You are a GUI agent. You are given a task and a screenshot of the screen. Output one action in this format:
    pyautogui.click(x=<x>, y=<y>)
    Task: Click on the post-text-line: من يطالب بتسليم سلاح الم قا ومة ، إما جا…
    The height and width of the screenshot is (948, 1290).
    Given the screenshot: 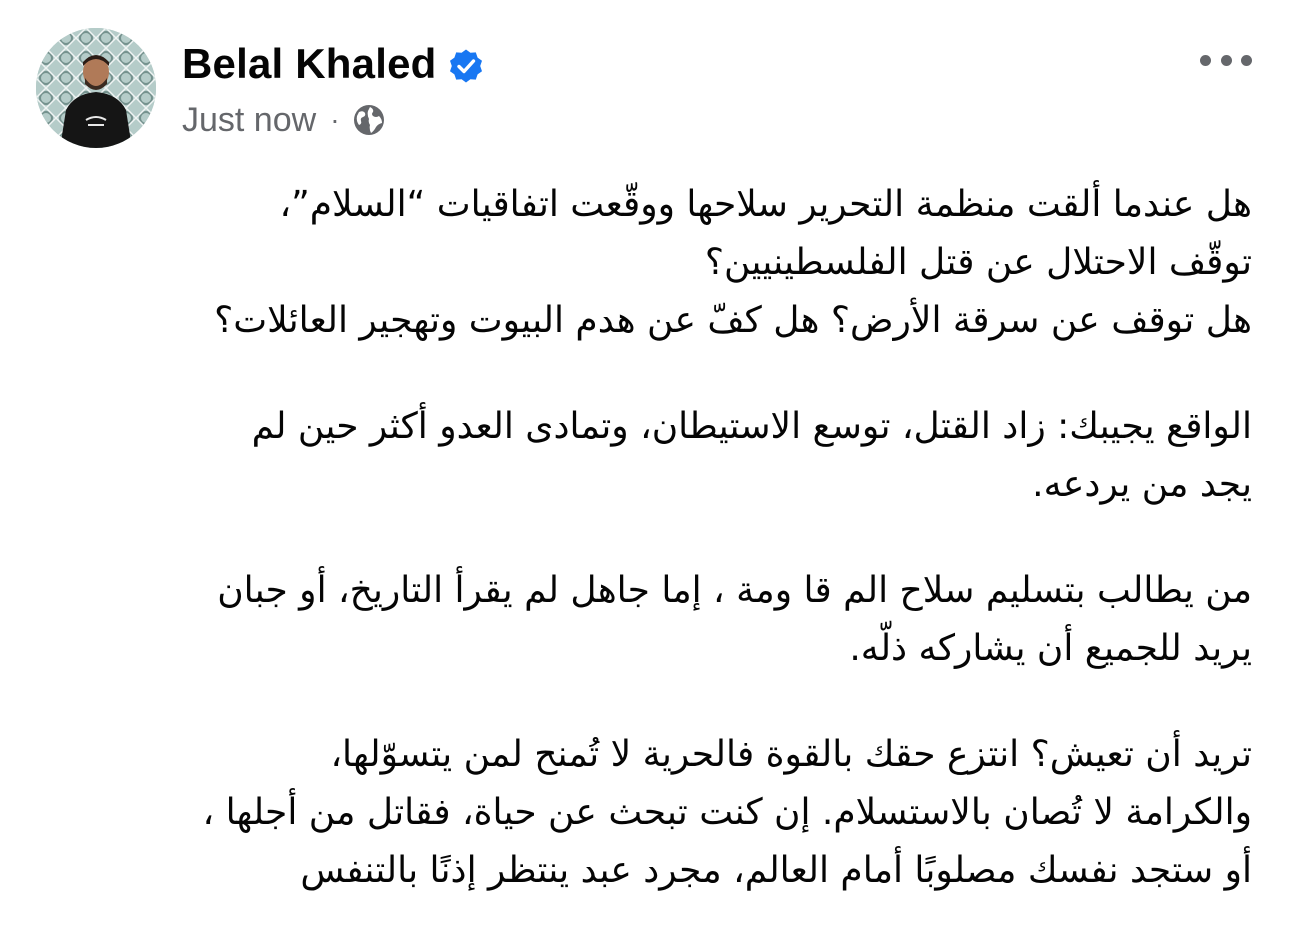 What is the action you would take?
    pyautogui.click(x=734, y=590)
    